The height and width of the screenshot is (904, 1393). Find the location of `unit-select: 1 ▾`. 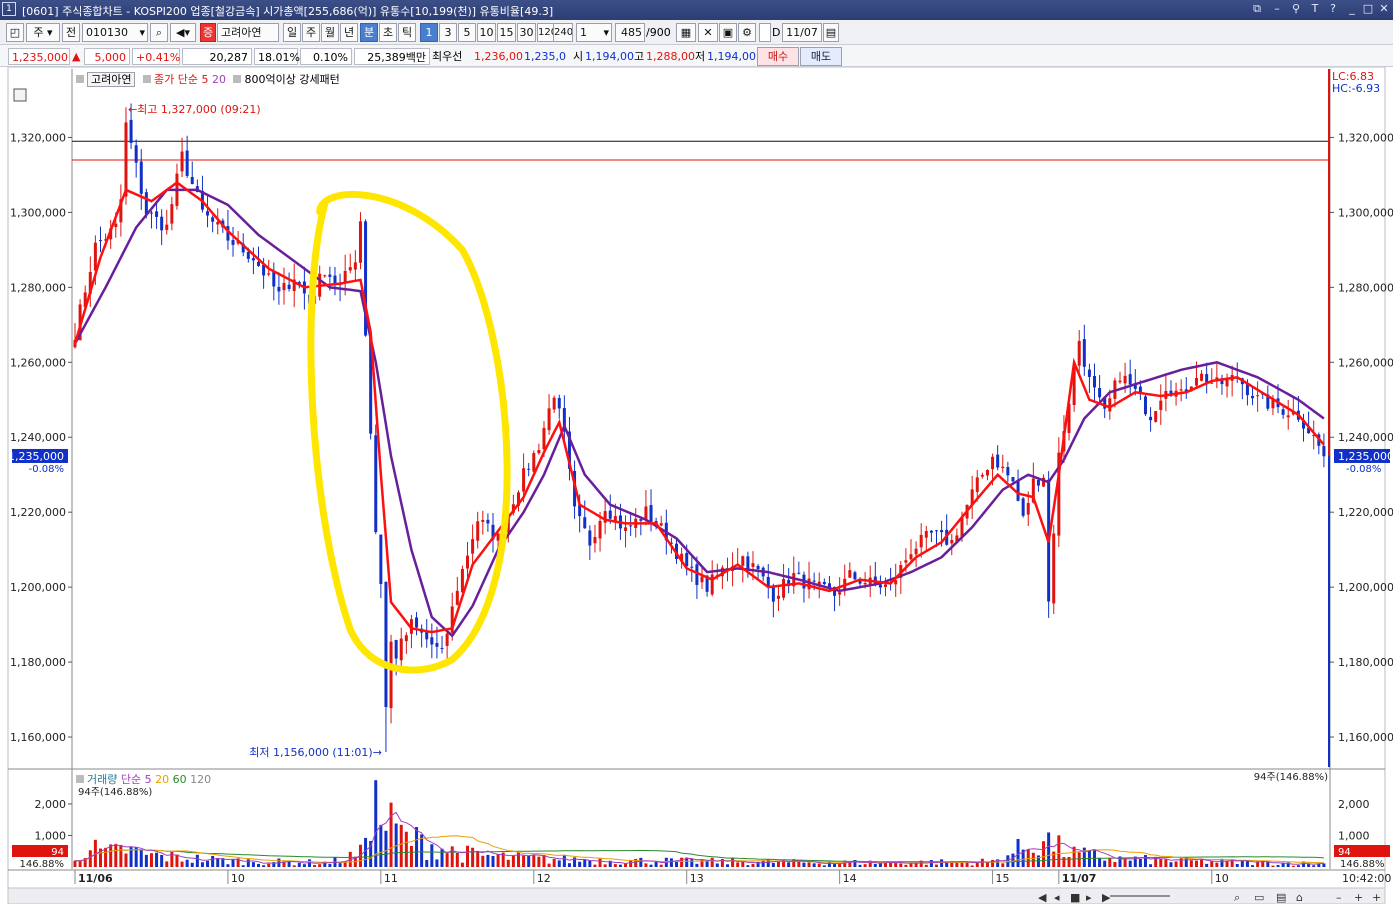

unit-select: 1 ▾ is located at coordinates (594, 32).